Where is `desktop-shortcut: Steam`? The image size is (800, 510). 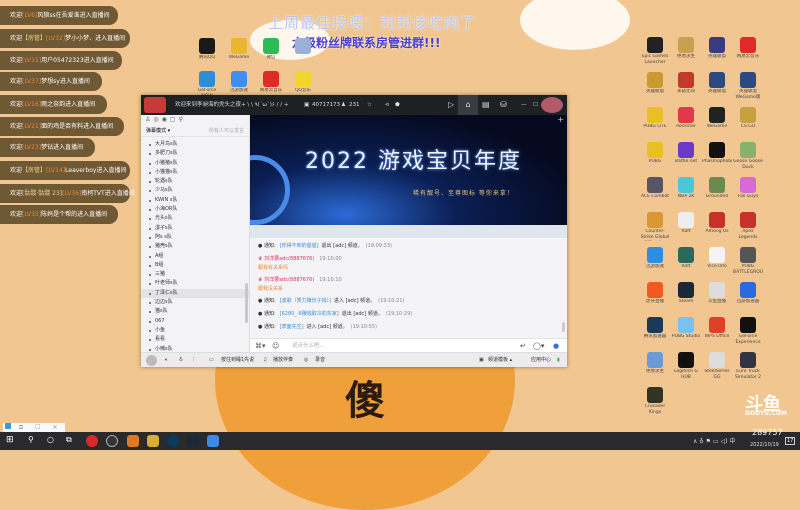 desktop-shortcut: Steam is located at coordinates (686, 293).